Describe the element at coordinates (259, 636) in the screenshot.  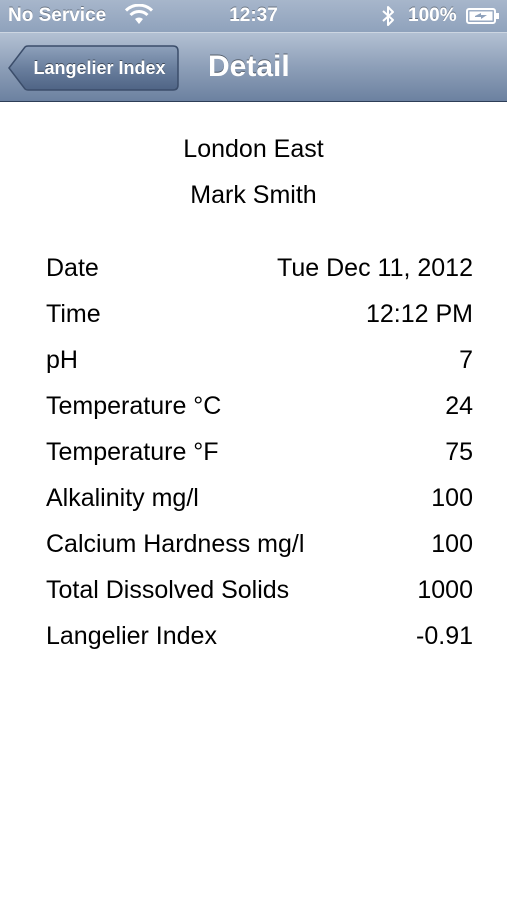
I see `detail-row-langelier-index: Langelier Index -0.91` at that location.